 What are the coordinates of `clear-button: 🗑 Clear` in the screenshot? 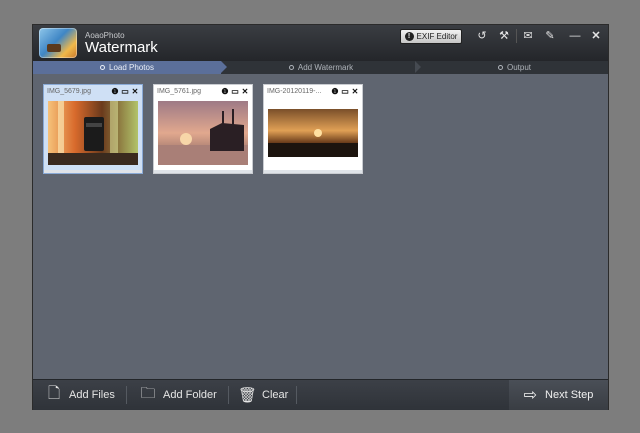 It's located at (263, 395).